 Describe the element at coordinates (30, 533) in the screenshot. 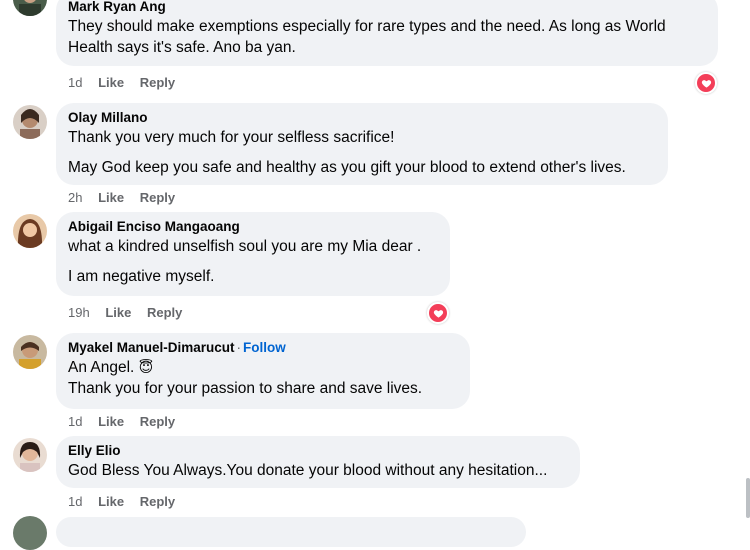

I see `next-comment-avatar` at that location.